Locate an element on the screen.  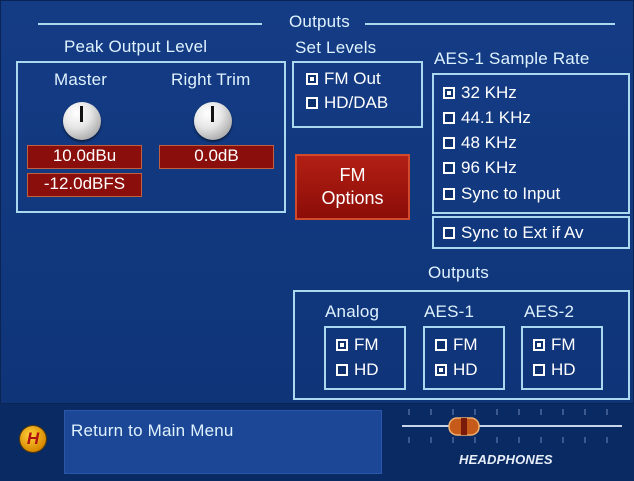
rate-44khz-label: 44.1 KHz is located at coordinates (496, 117).